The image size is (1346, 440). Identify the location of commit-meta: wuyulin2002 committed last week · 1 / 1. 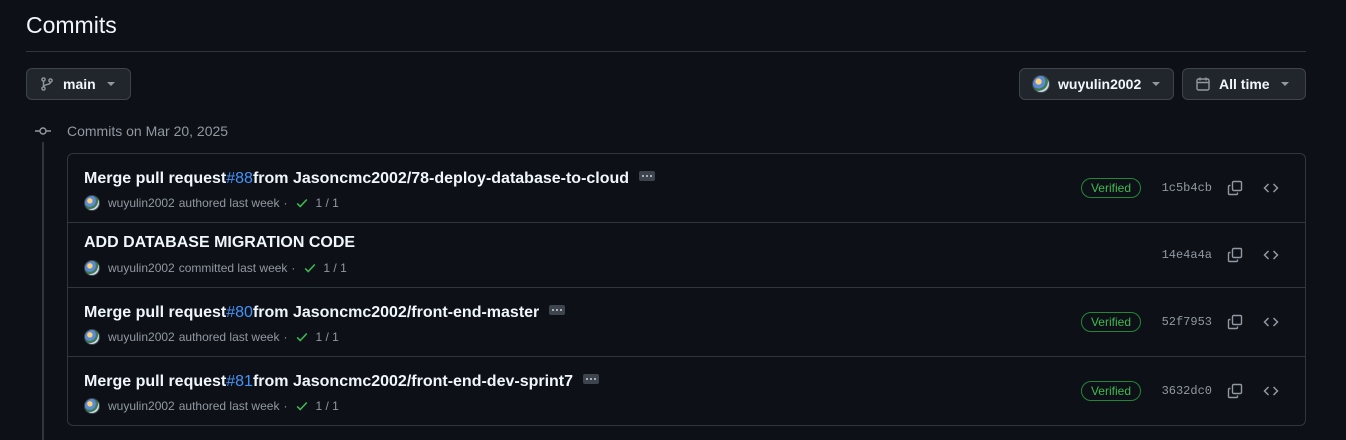
(215, 268).